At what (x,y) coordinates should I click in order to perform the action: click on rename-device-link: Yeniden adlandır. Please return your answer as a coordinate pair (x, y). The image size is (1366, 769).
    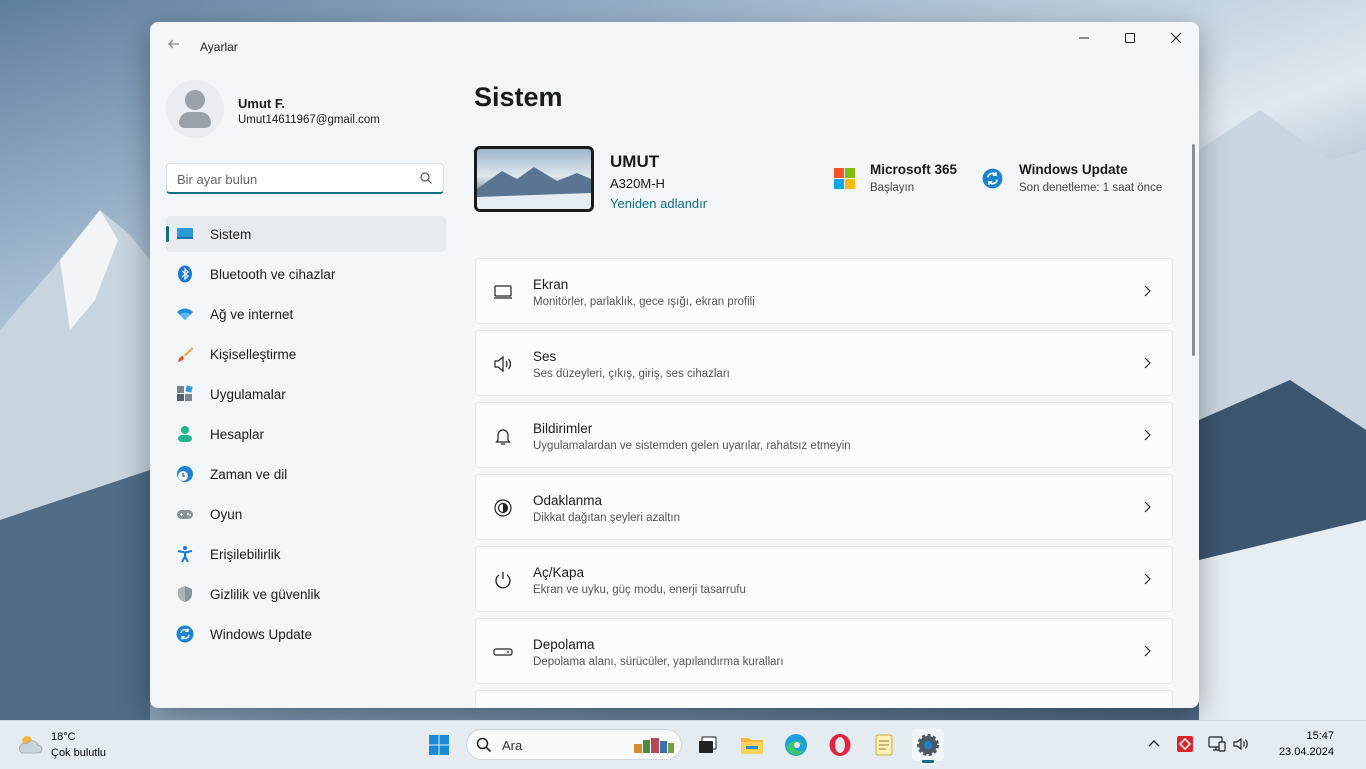
    Looking at the image, I should click on (658, 203).